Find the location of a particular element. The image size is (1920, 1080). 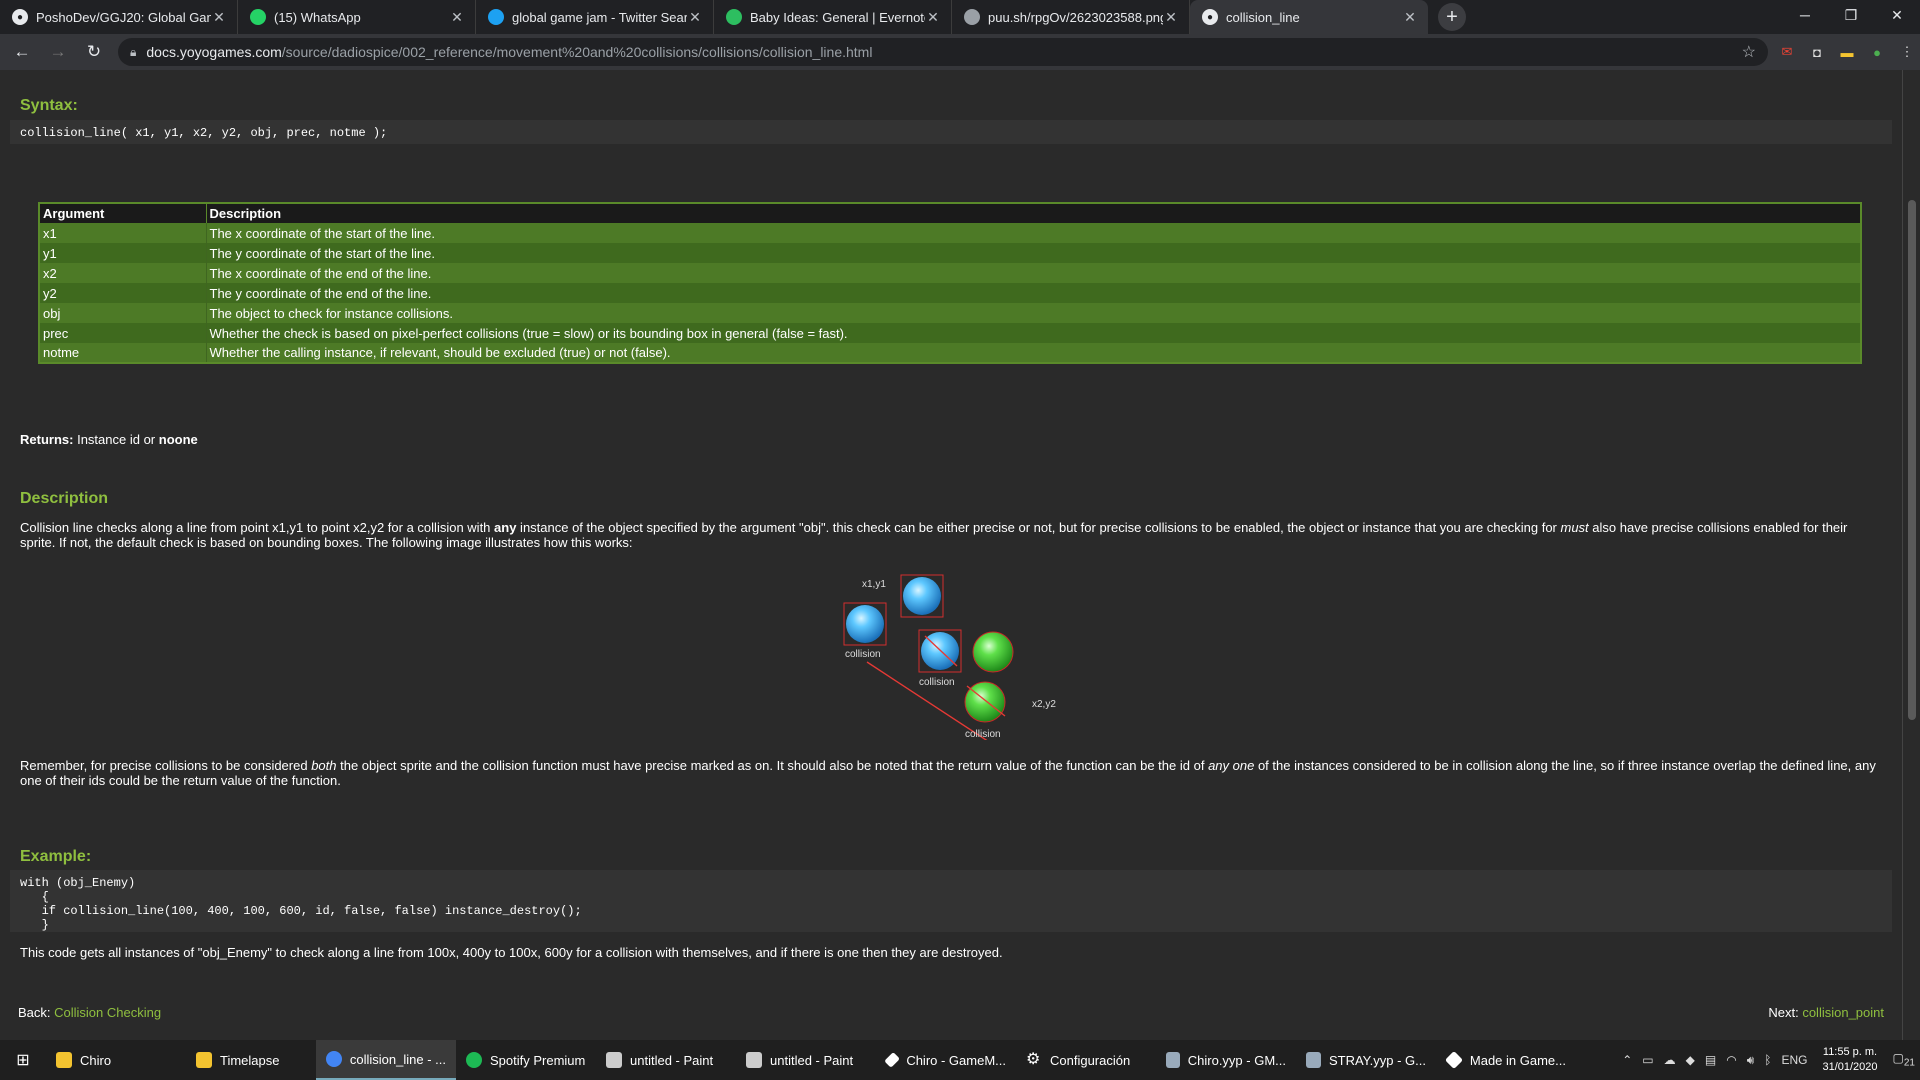

tab-github: ● PoshoDev/GGJ20: Global Game J ✕ is located at coordinates (119, 17).